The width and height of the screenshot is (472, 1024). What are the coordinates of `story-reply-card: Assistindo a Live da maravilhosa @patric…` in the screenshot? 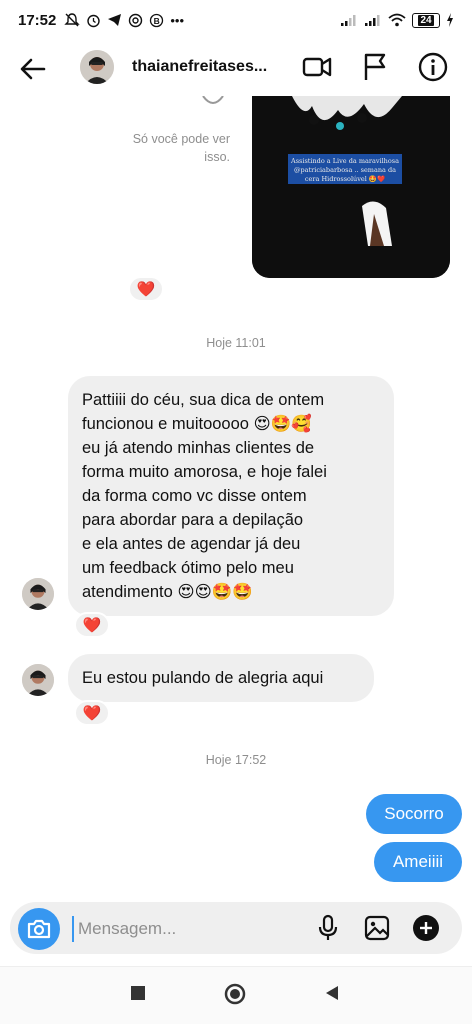 It's located at (351, 187).